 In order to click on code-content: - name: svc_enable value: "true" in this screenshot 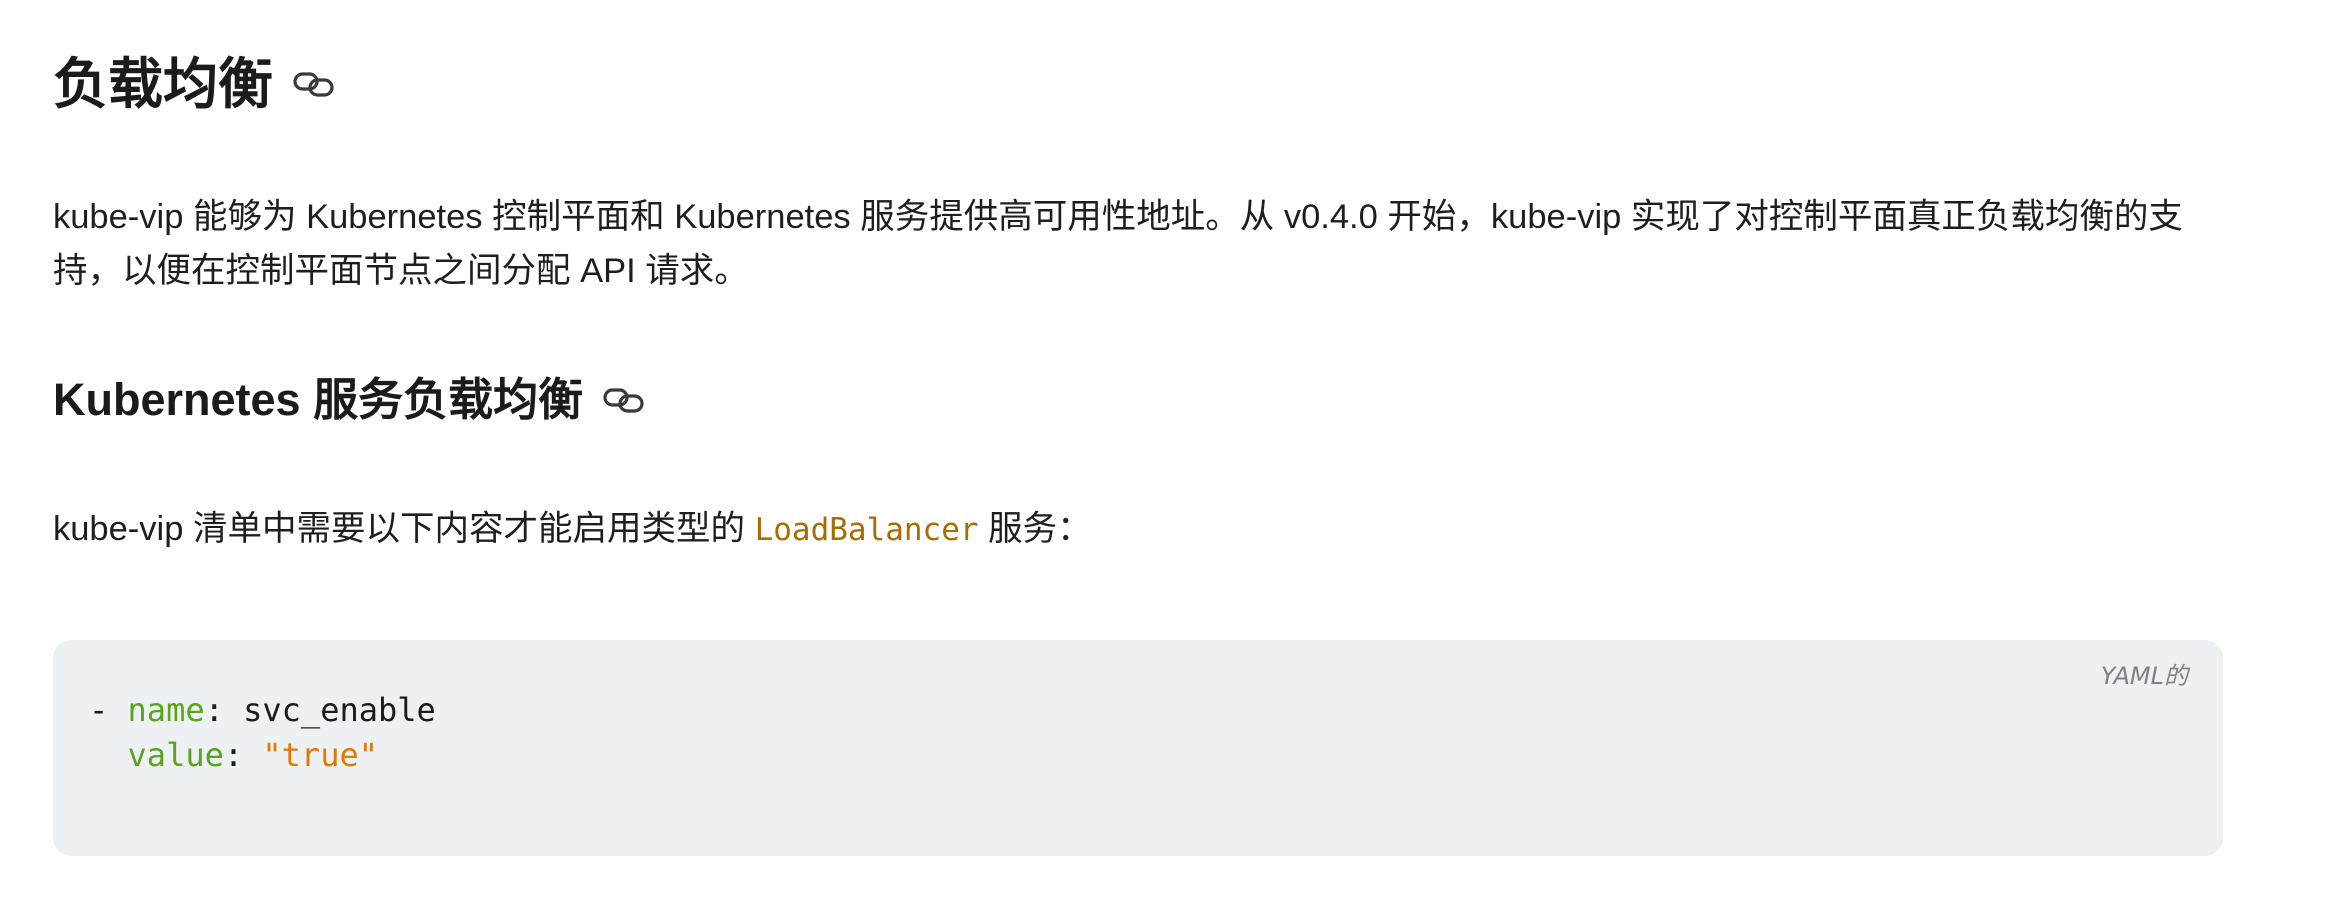, I will do `click(262, 733)`.